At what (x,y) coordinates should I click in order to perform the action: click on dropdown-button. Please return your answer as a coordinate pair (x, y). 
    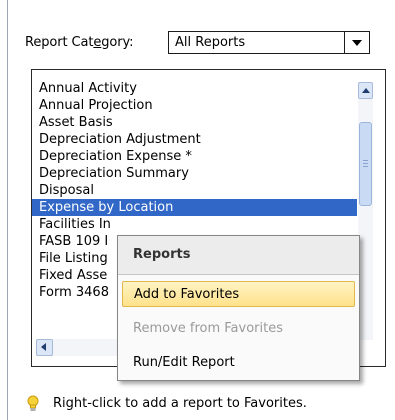
    Looking at the image, I should click on (356, 42).